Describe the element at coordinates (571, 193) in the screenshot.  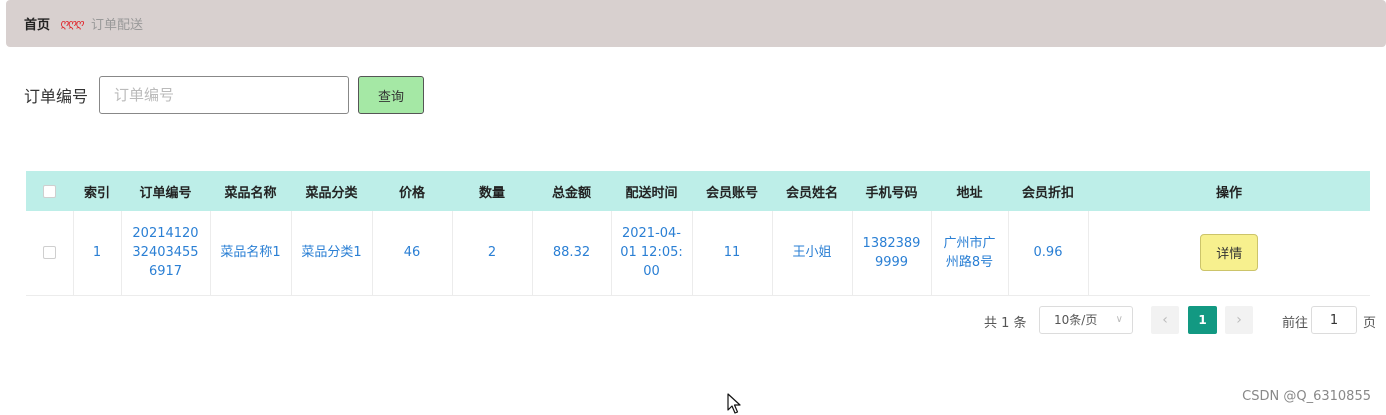
I see `column-header: 总金额` at that location.